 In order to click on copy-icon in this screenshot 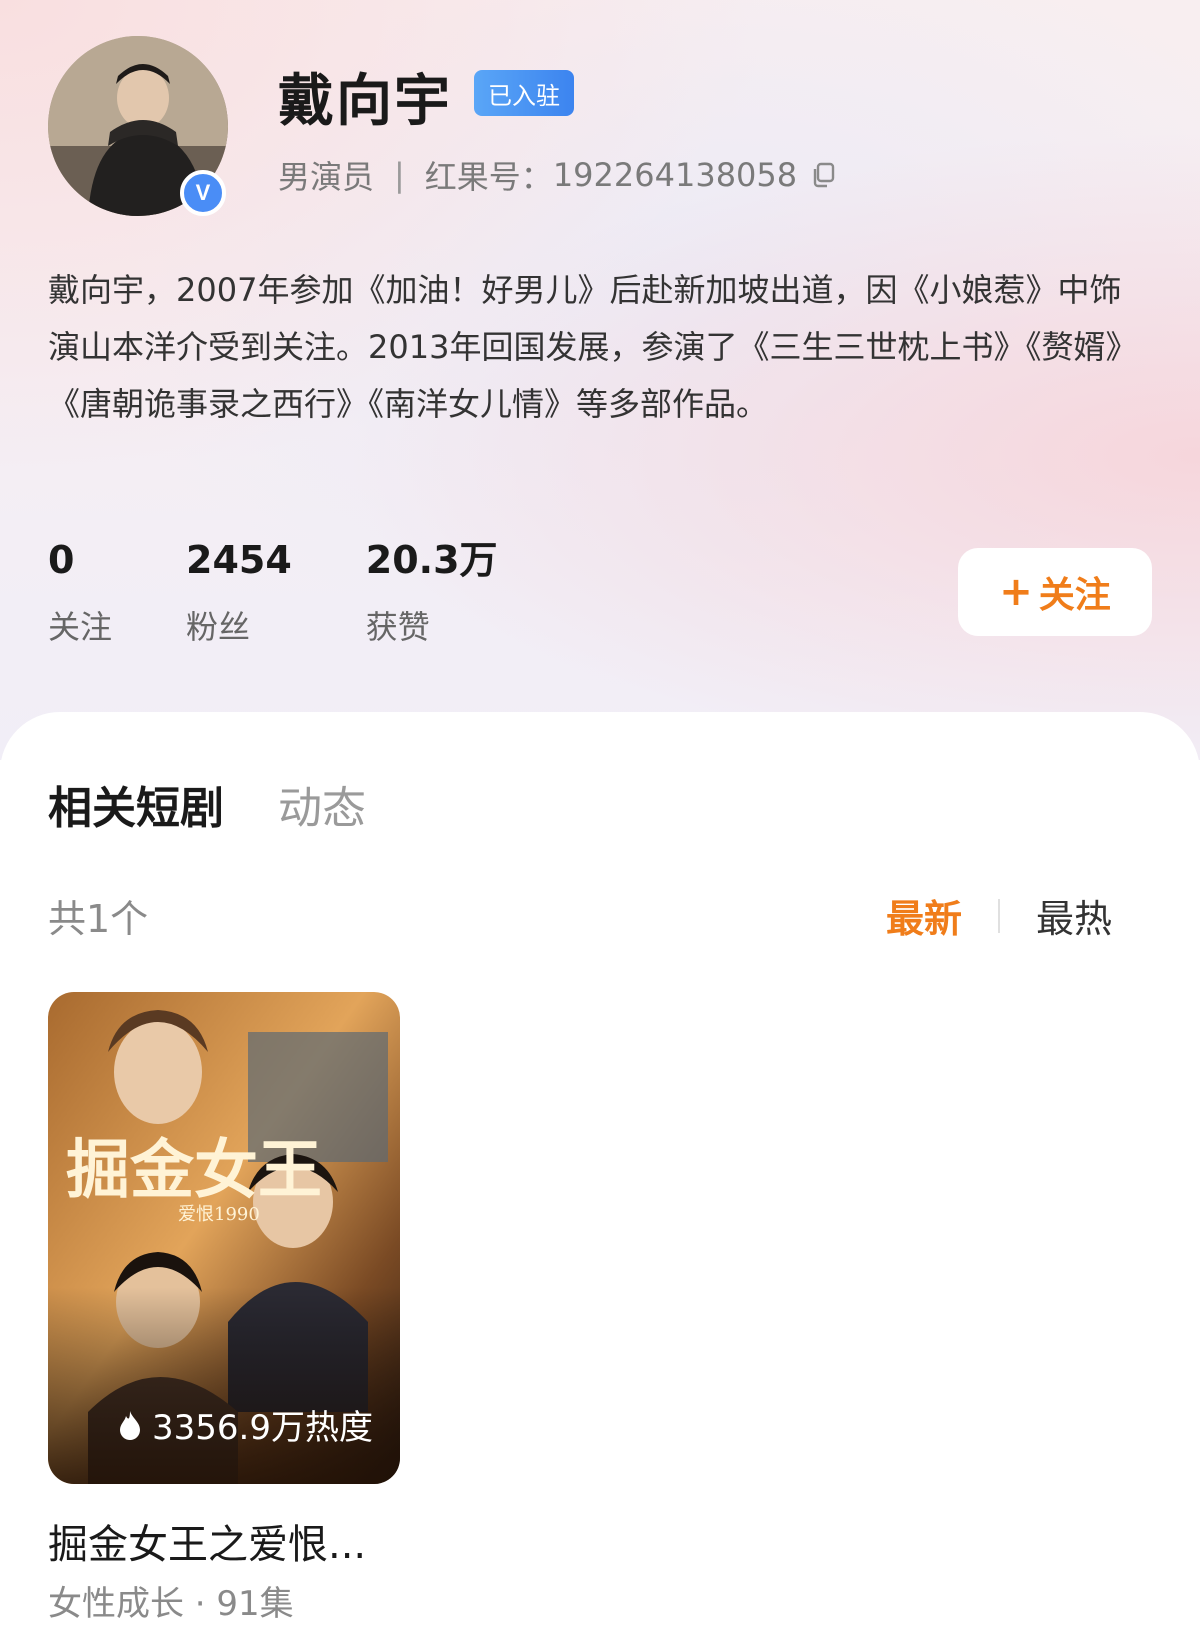, I will do `click(823, 175)`.